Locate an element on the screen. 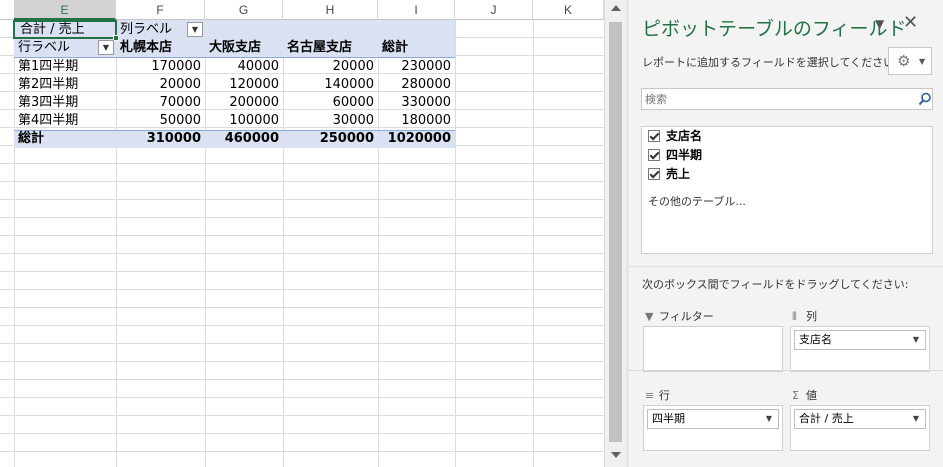 The height and width of the screenshot is (467, 943). pivot-row-header: 第1四半期 is located at coordinates (48, 67).